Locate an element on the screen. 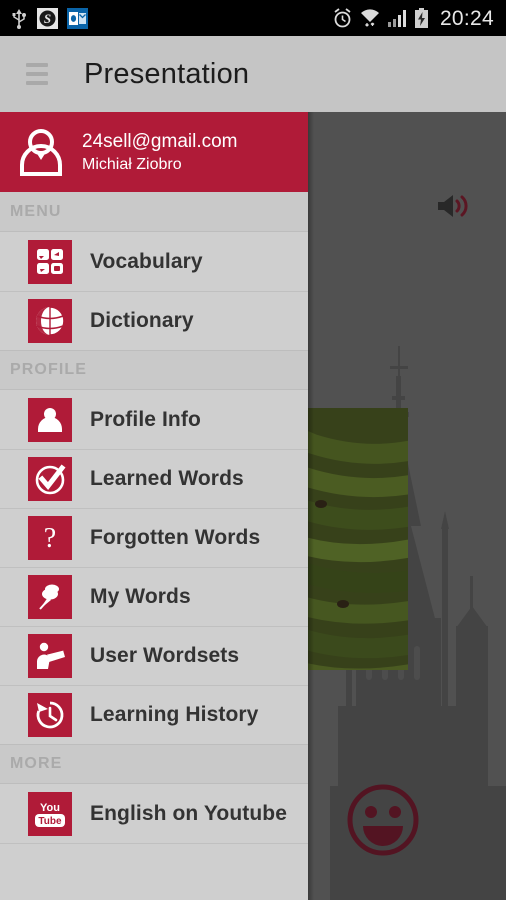 This screenshot has width=506, height=900. account-name: Michiał Ziobro is located at coordinates (132, 164).